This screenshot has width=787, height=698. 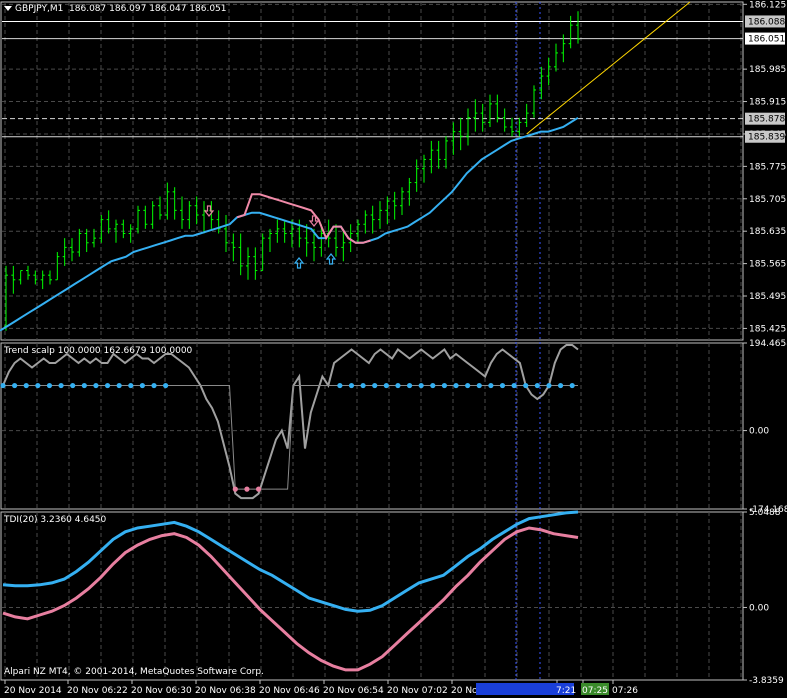 What do you see at coordinates (767, 70) in the screenshot?
I see `y-tick-label: 185.985` at bounding box center [767, 70].